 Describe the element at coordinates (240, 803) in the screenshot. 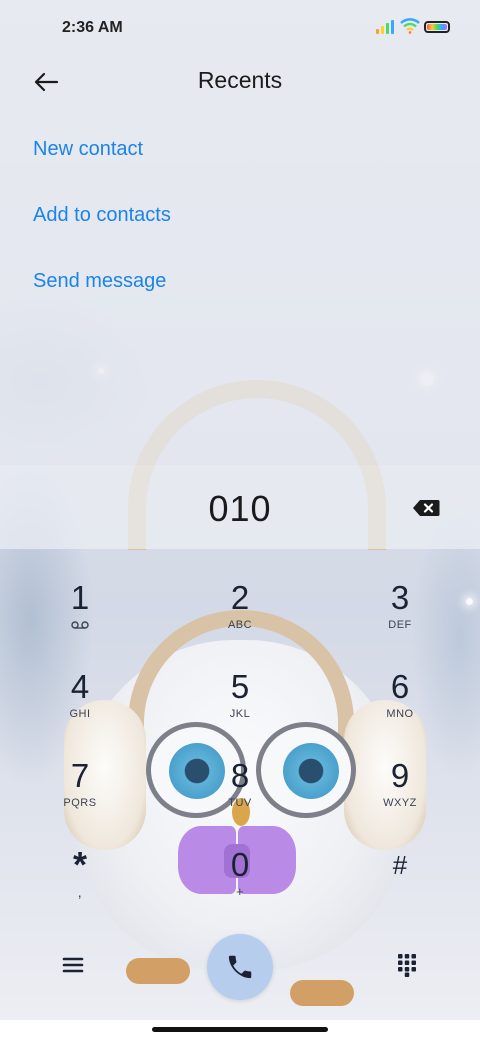

I see `key-letters: TUV` at that location.